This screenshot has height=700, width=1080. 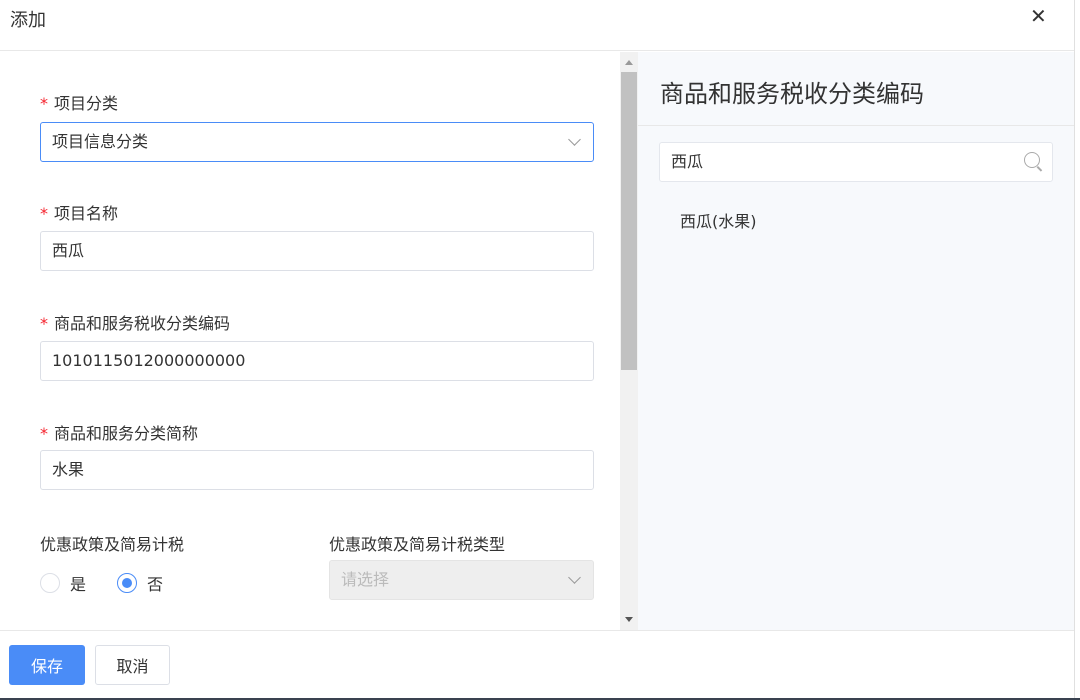 What do you see at coordinates (365, 579) in the screenshot?
I see `select-placeholder: 请选择` at bounding box center [365, 579].